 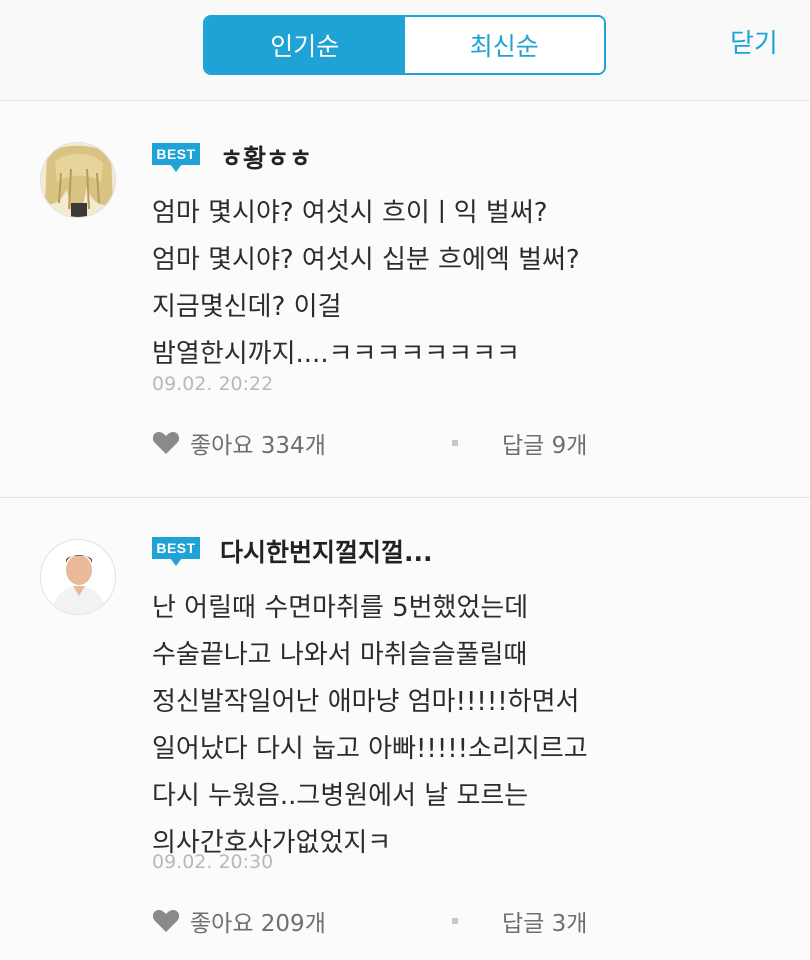 I want to click on reply-button: 답글 3개, so click(x=544, y=921).